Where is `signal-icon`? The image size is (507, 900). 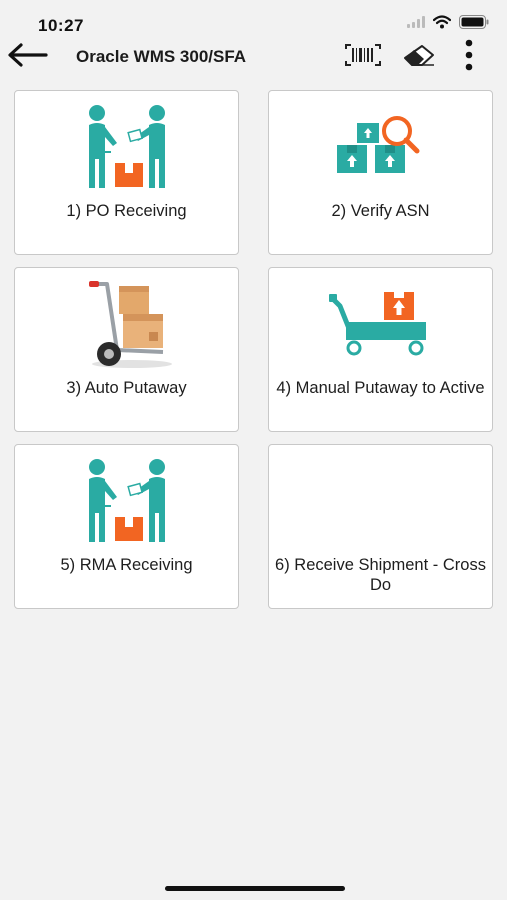 signal-icon is located at coordinates (416, 24).